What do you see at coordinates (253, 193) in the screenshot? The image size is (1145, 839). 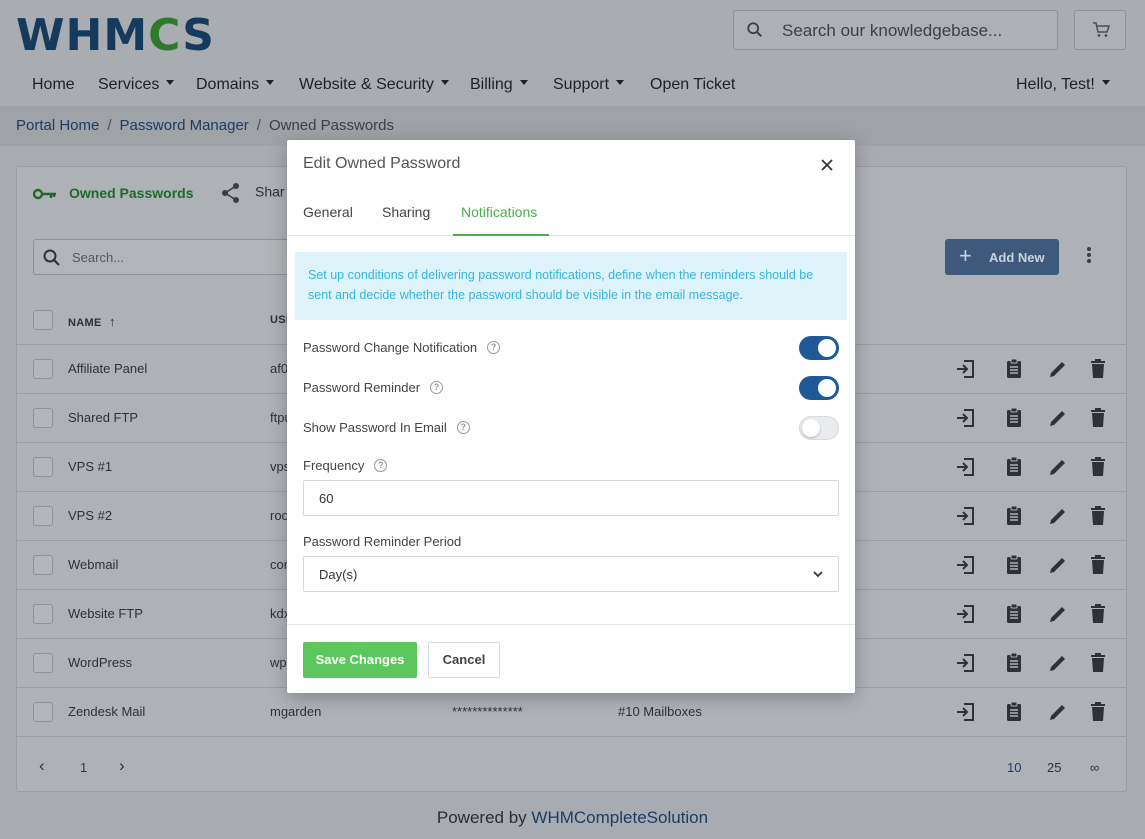 I see `tab-shared-passwords: Shar` at bounding box center [253, 193].